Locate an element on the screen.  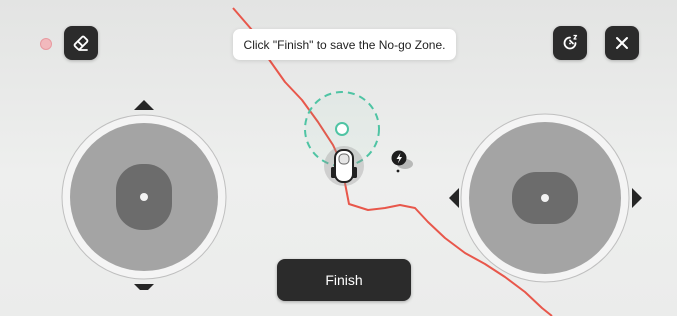
rotate-icon is located at coordinates (570, 42).